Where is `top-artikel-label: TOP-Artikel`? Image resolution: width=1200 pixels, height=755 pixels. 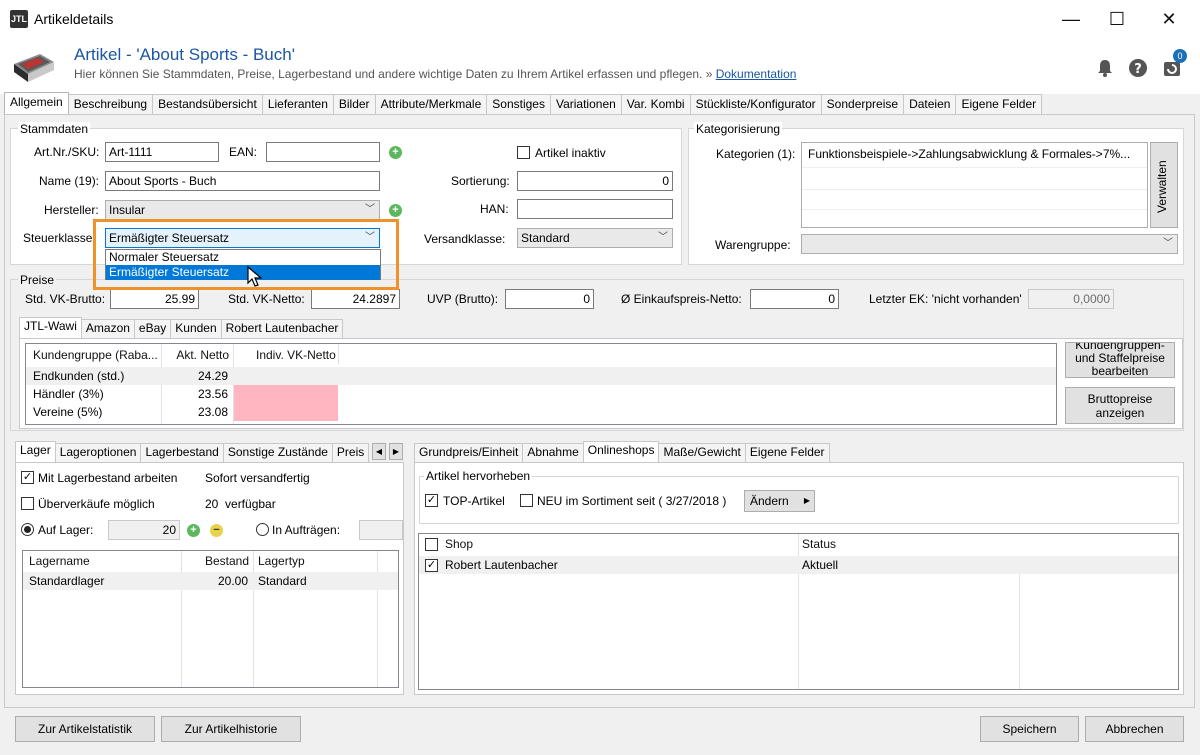 top-artikel-label: TOP-Artikel is located at coordinates (474, 501).